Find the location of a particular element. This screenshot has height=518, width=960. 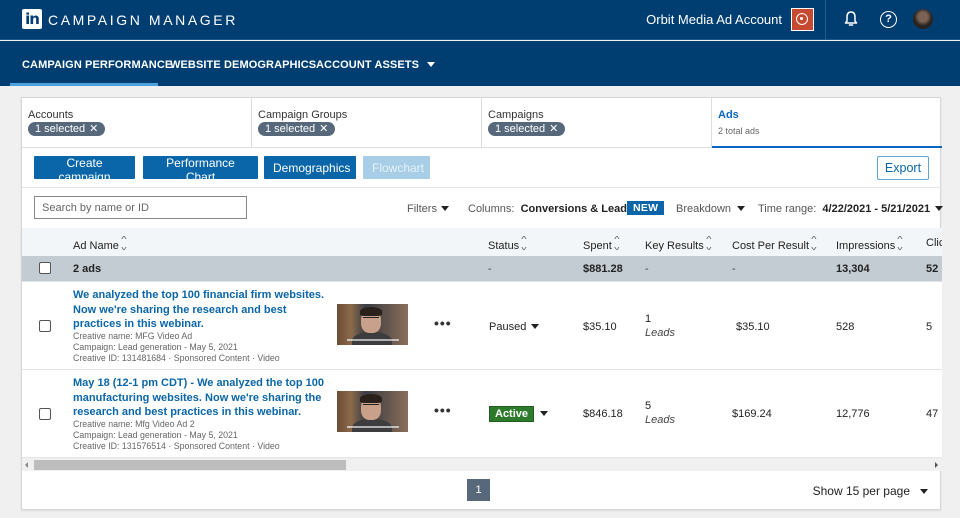

column-label: Cost Per Result is located at coordinates (771, 246).